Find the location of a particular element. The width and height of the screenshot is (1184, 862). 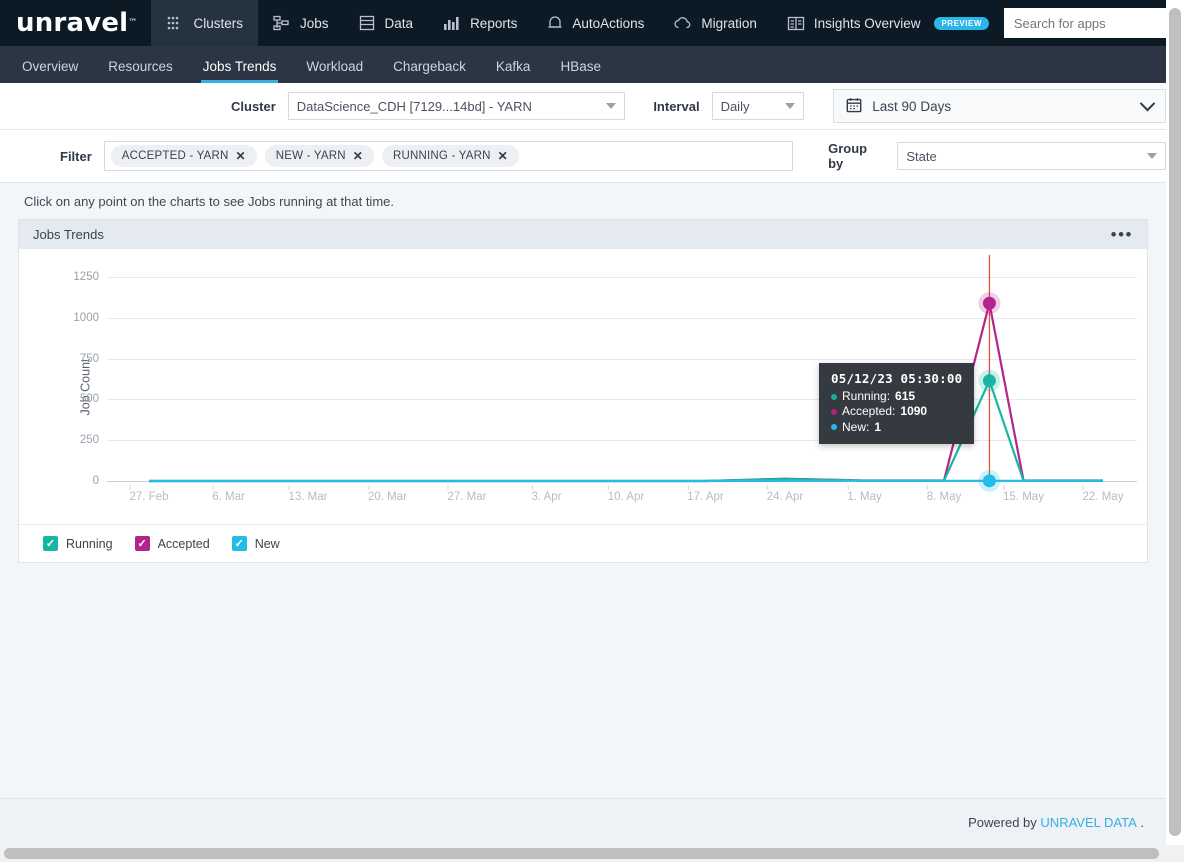

tab-chargeback: Chargeback is located at coordinates (429, 71).